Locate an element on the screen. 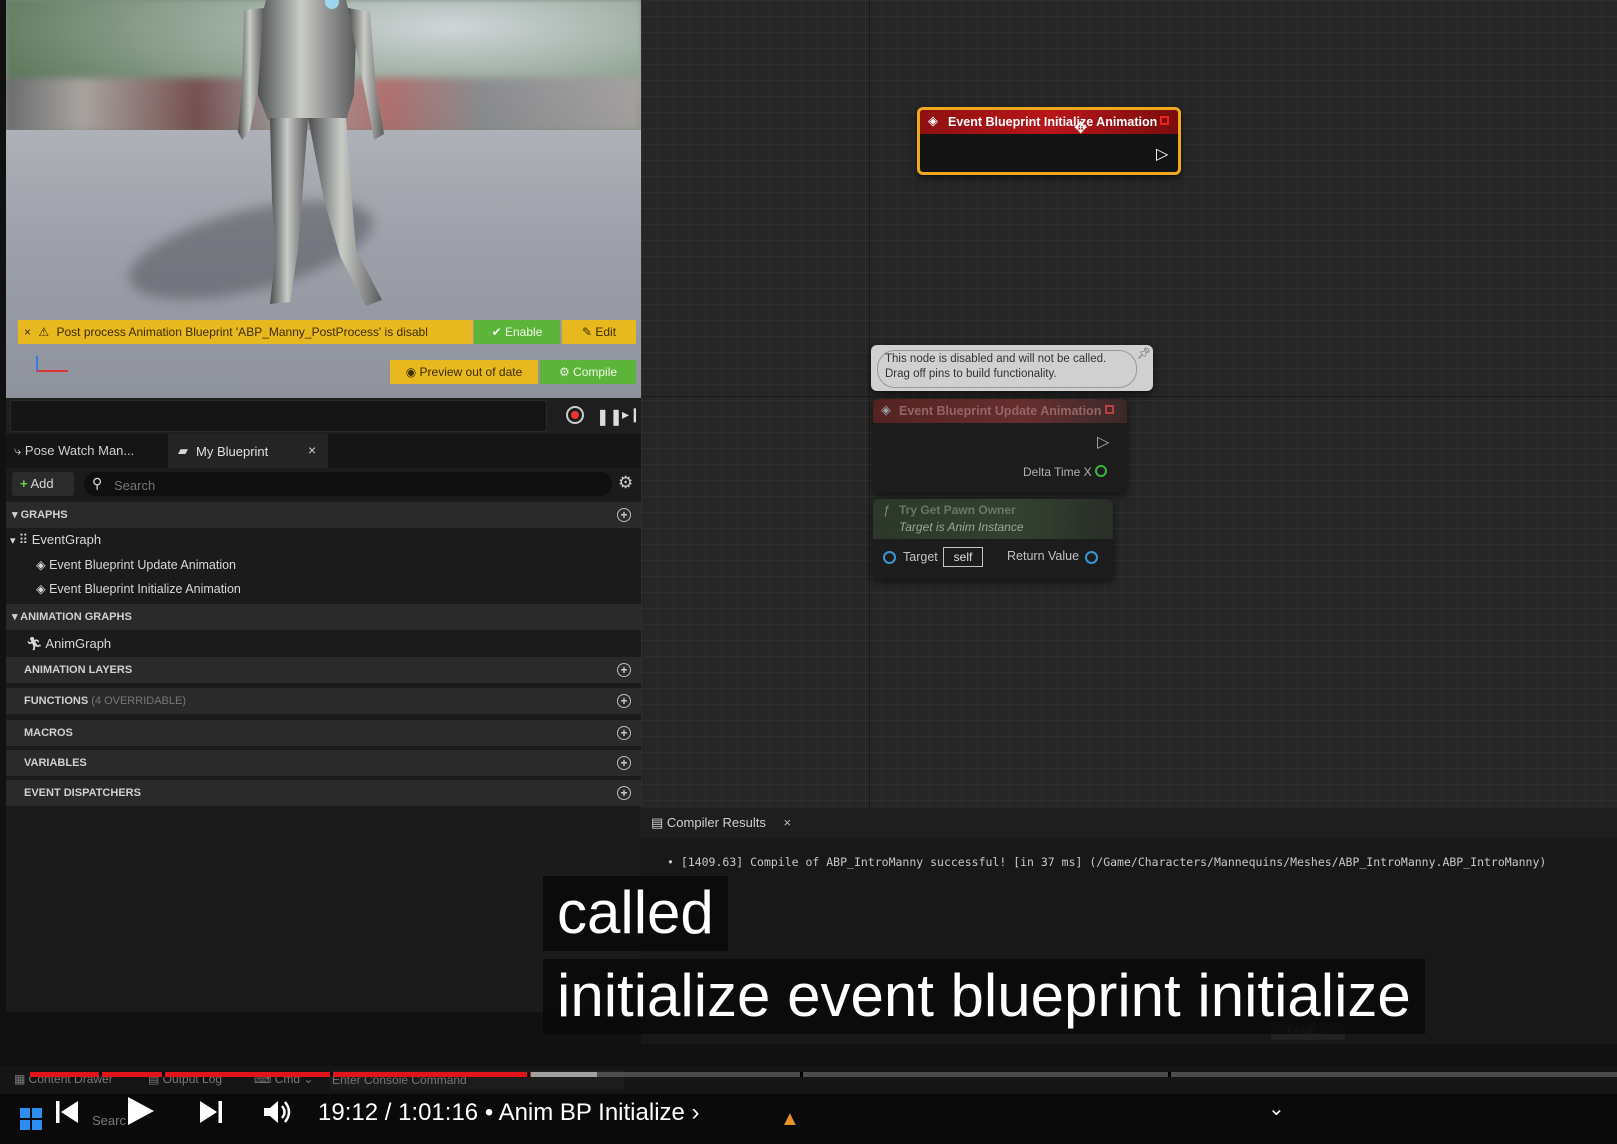  node-header: ◈ Event Blueprint Update Animation is located at coordinates (1000, 411).